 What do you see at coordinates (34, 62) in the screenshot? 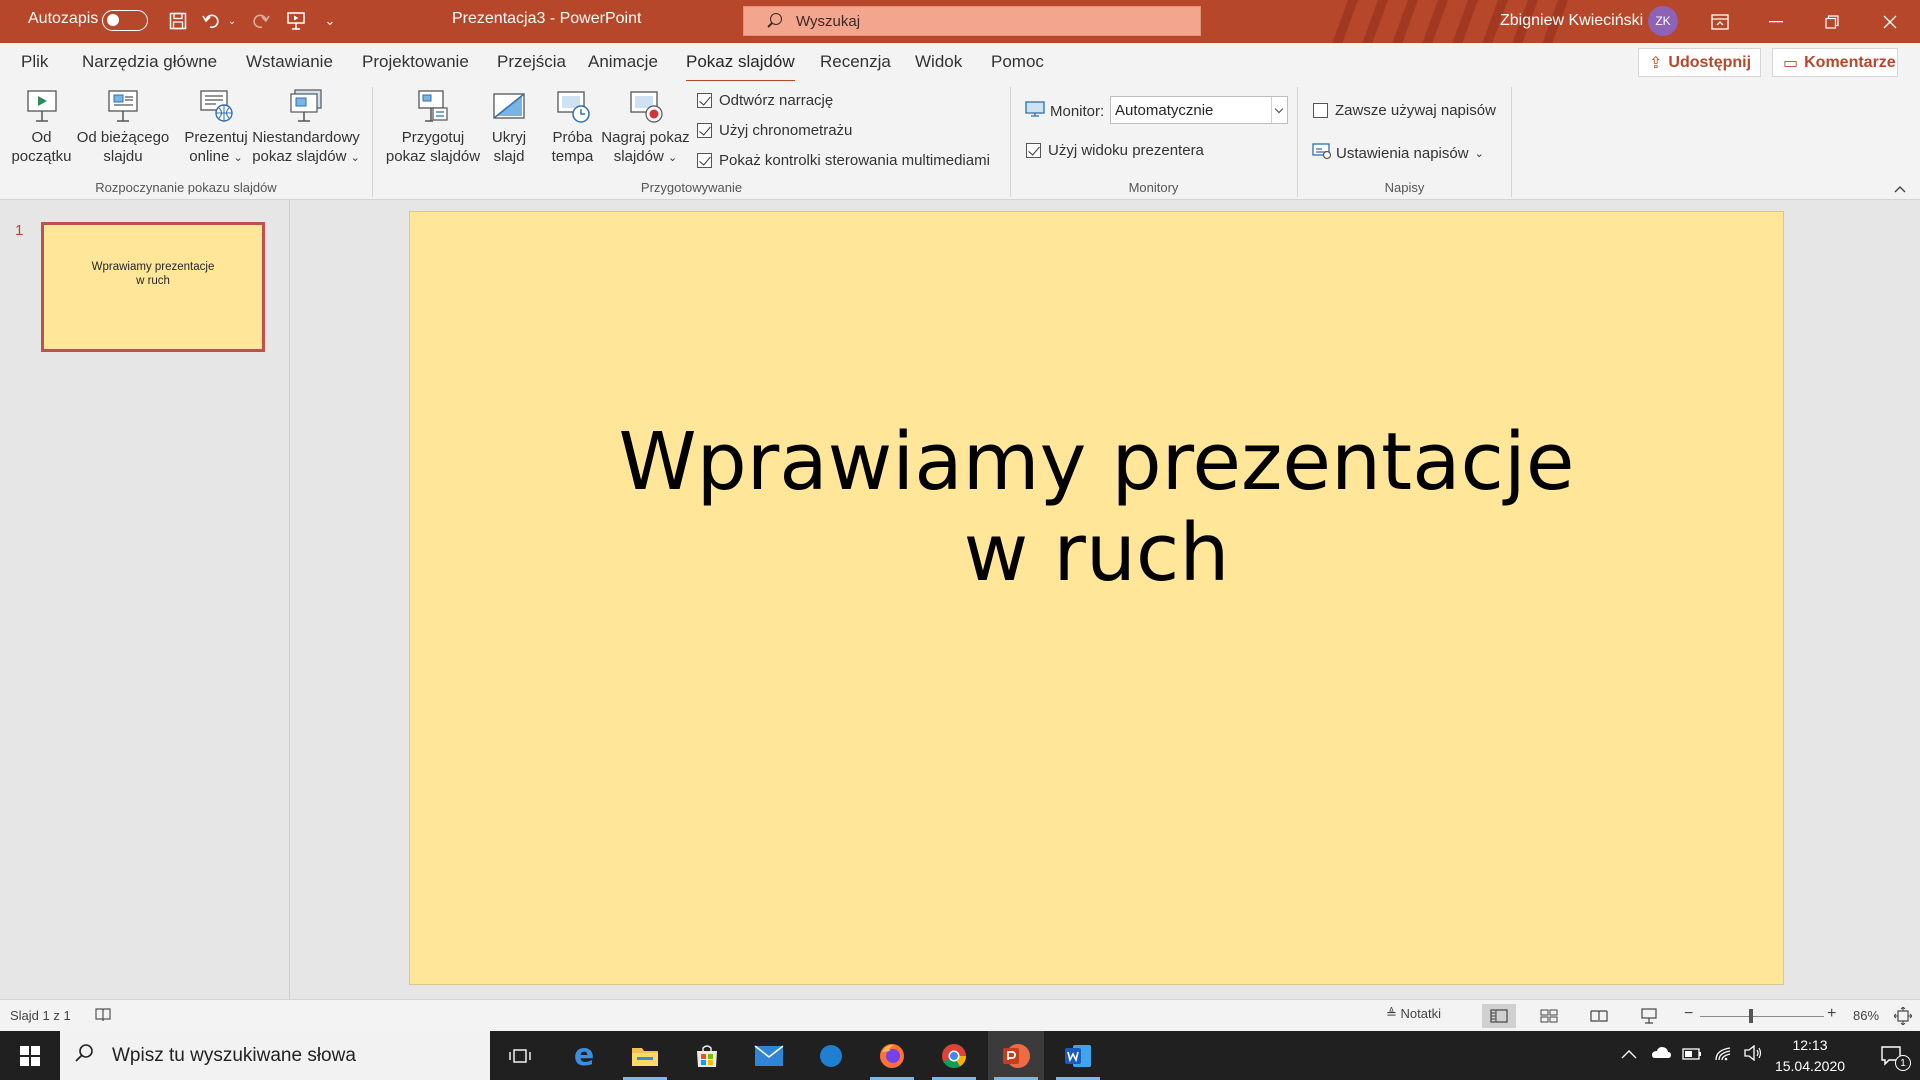
I see `tab-file: Plik` at bounding box center [34, 62].